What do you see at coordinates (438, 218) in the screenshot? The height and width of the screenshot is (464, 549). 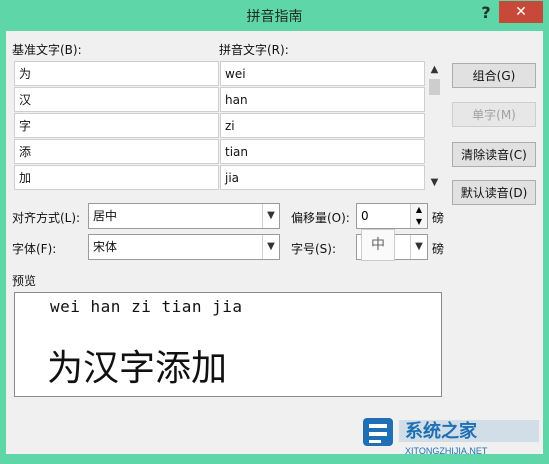 I see `offset-unit: 磅` at bounding box center [438, 218].